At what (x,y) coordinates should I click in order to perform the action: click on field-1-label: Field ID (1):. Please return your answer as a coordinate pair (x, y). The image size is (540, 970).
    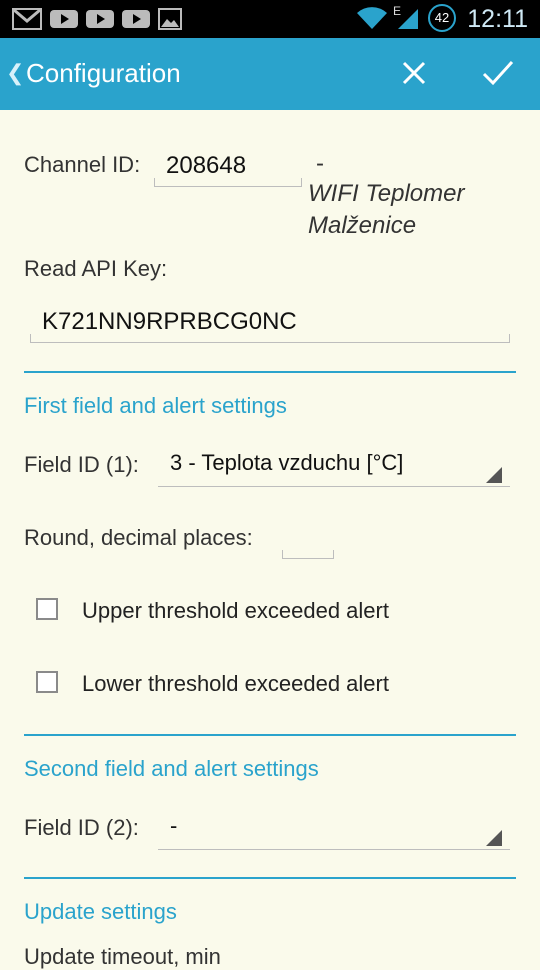
    Looking at the image, I should click on (81, 464).